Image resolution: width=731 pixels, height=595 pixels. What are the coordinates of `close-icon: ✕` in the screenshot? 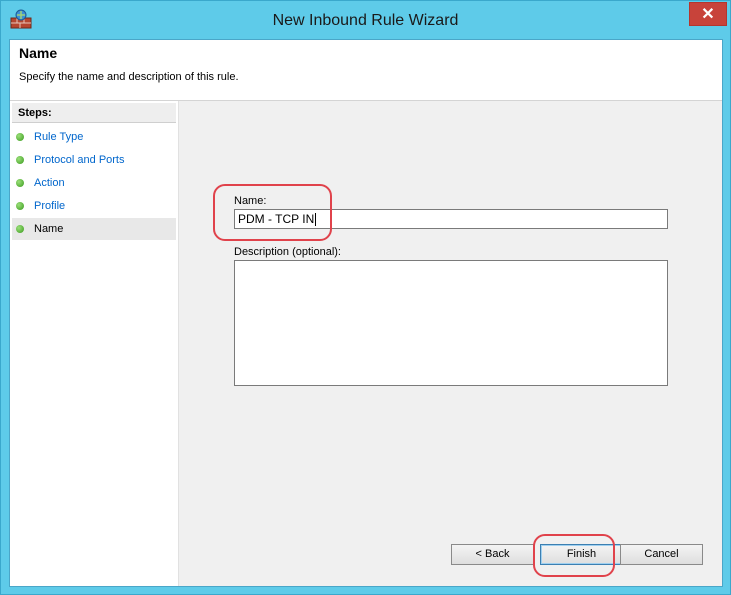 It's located at (708, 14).